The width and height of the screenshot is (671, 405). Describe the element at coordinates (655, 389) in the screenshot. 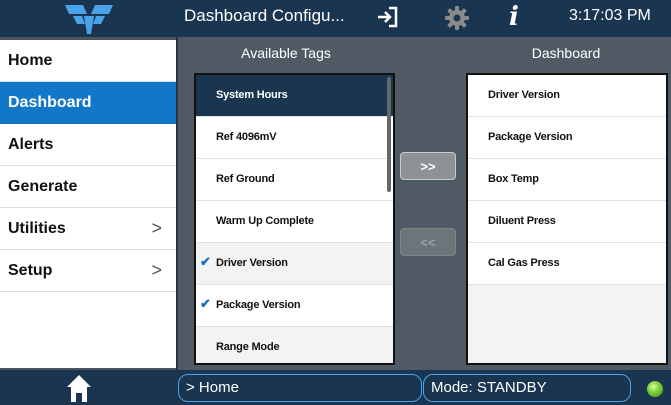

I see `status-led-icon` at that location.